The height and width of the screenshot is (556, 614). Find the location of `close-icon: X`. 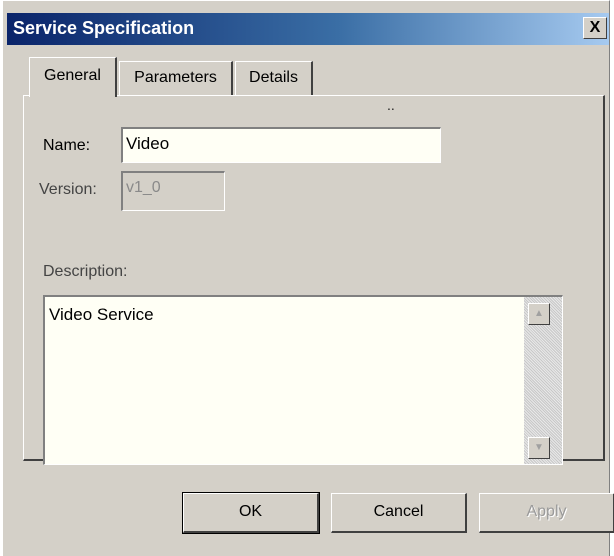

close-icon: X is located at coordinates (595, 27).